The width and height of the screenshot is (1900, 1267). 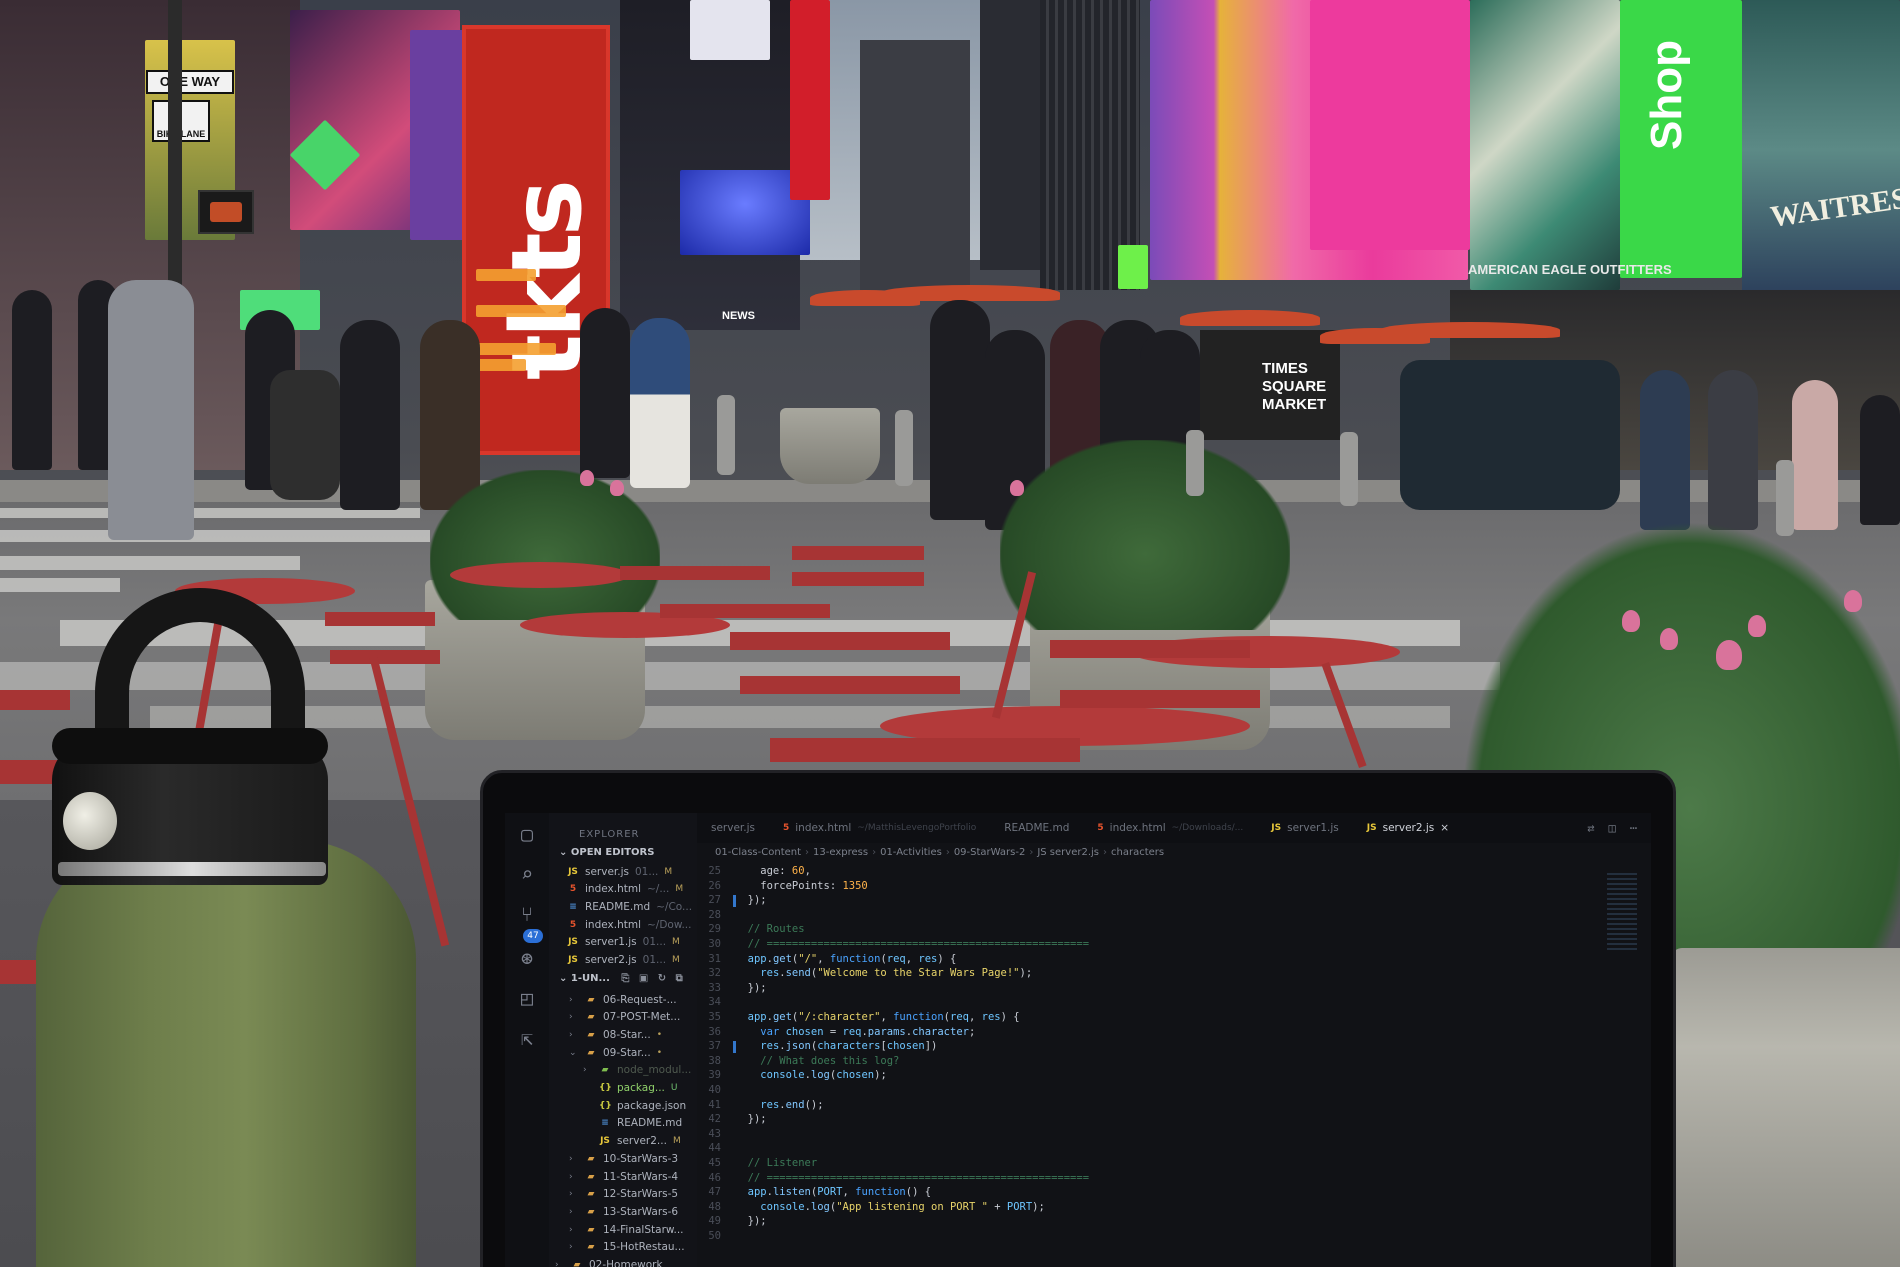 I want to click on folder-item: › ▰ 02-Homework, so click(x=612, y=1262).